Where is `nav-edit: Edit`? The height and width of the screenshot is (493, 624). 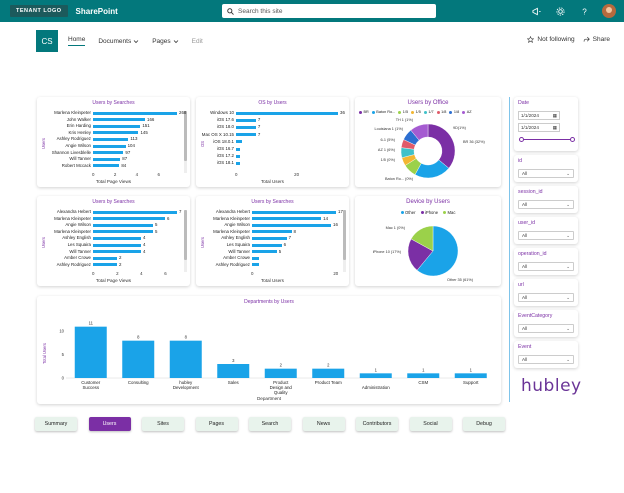 nav-edit: Edit is located at coordinates (197, 41).